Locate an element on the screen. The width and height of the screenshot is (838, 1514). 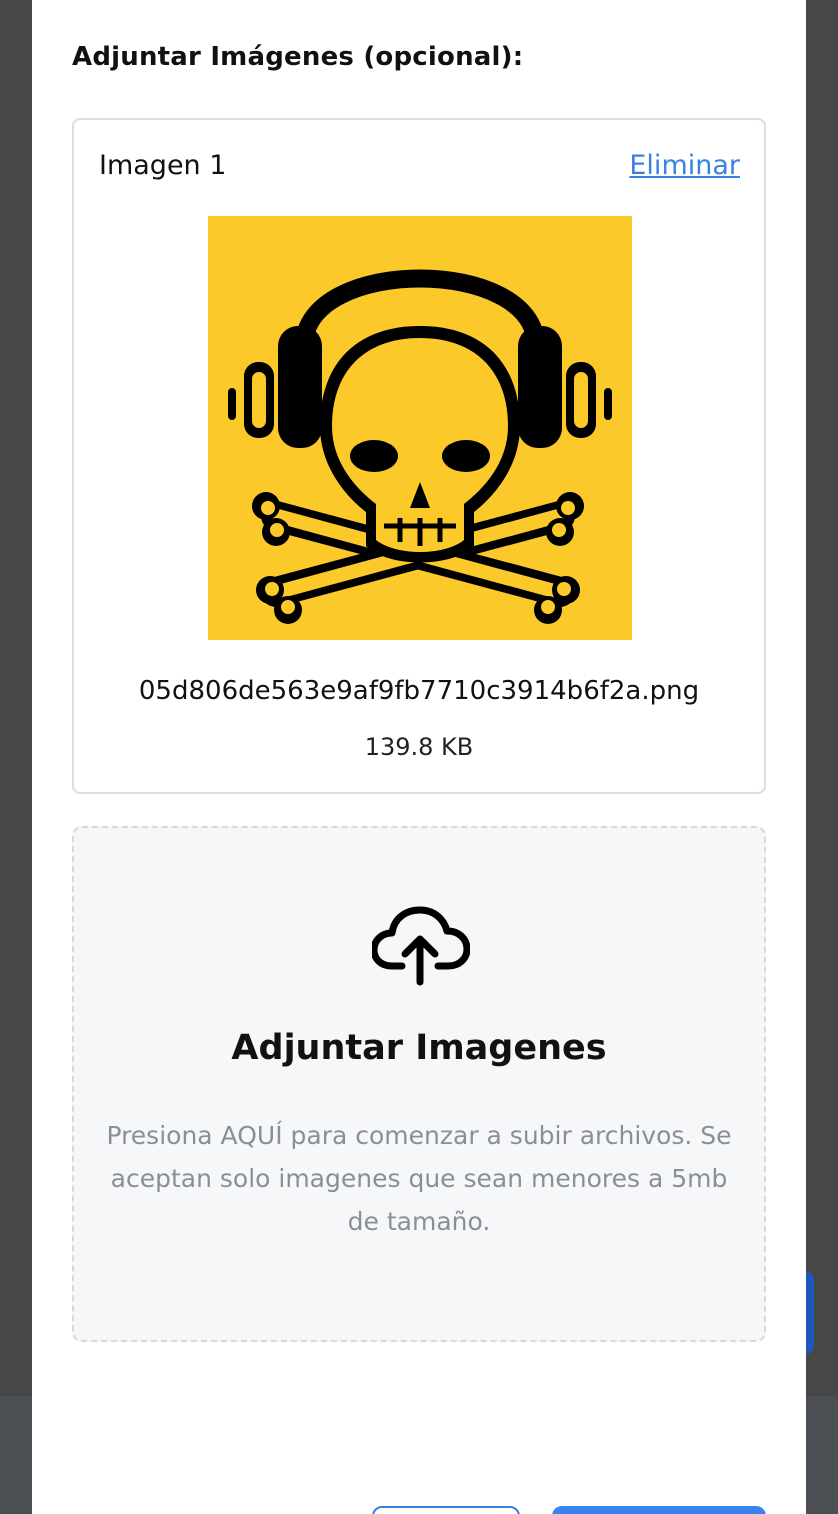
skull-headphones-image is located at coordinates (420, 428).